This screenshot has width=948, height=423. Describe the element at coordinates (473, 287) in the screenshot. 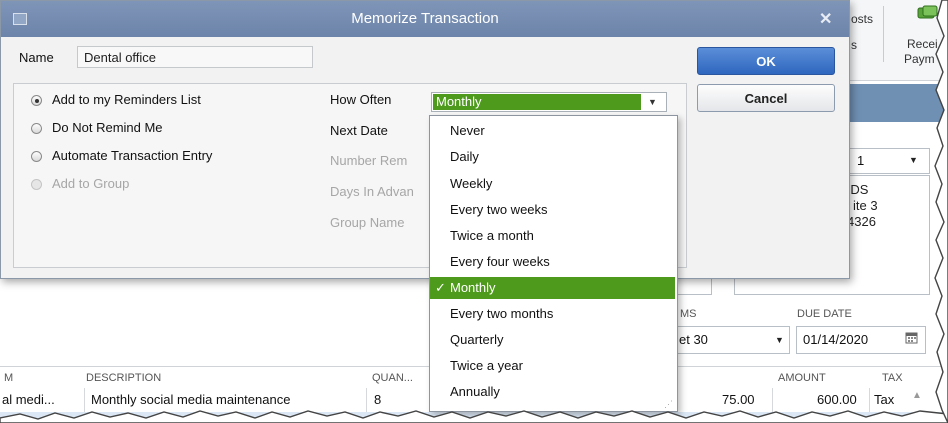

I see `dropdown-option-monthly-label: Monthly` at that location.